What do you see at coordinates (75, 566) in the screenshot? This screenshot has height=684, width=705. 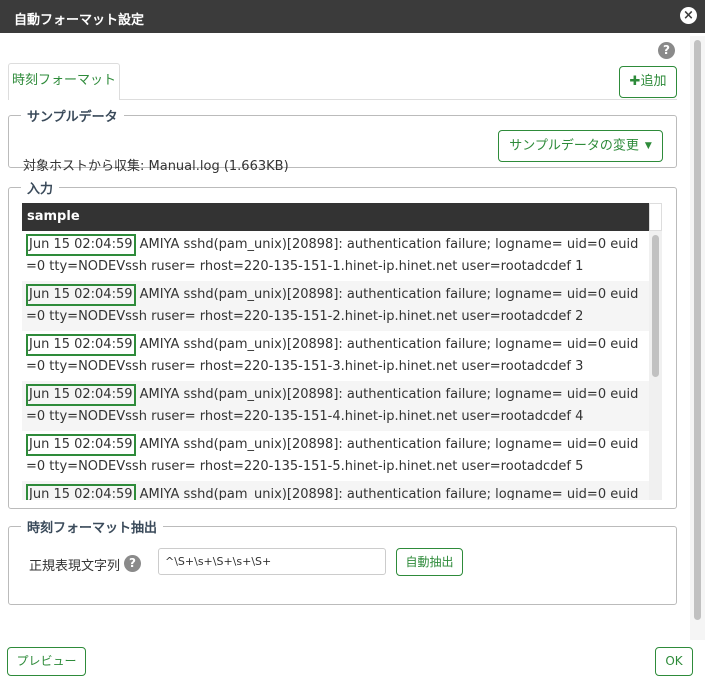 I see `regex-label: 正規表現文字列` at bounding box center [75, 566].